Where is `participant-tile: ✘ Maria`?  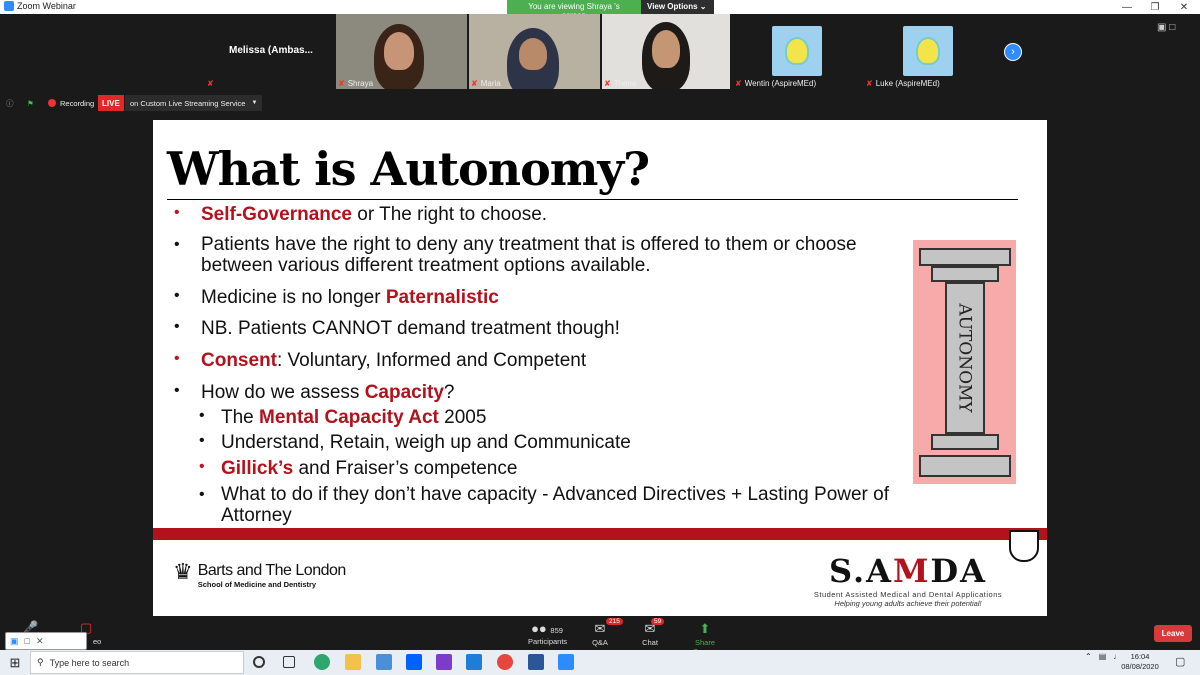 participant-tile: ✘ Maria is located at coordinates (534, 51).